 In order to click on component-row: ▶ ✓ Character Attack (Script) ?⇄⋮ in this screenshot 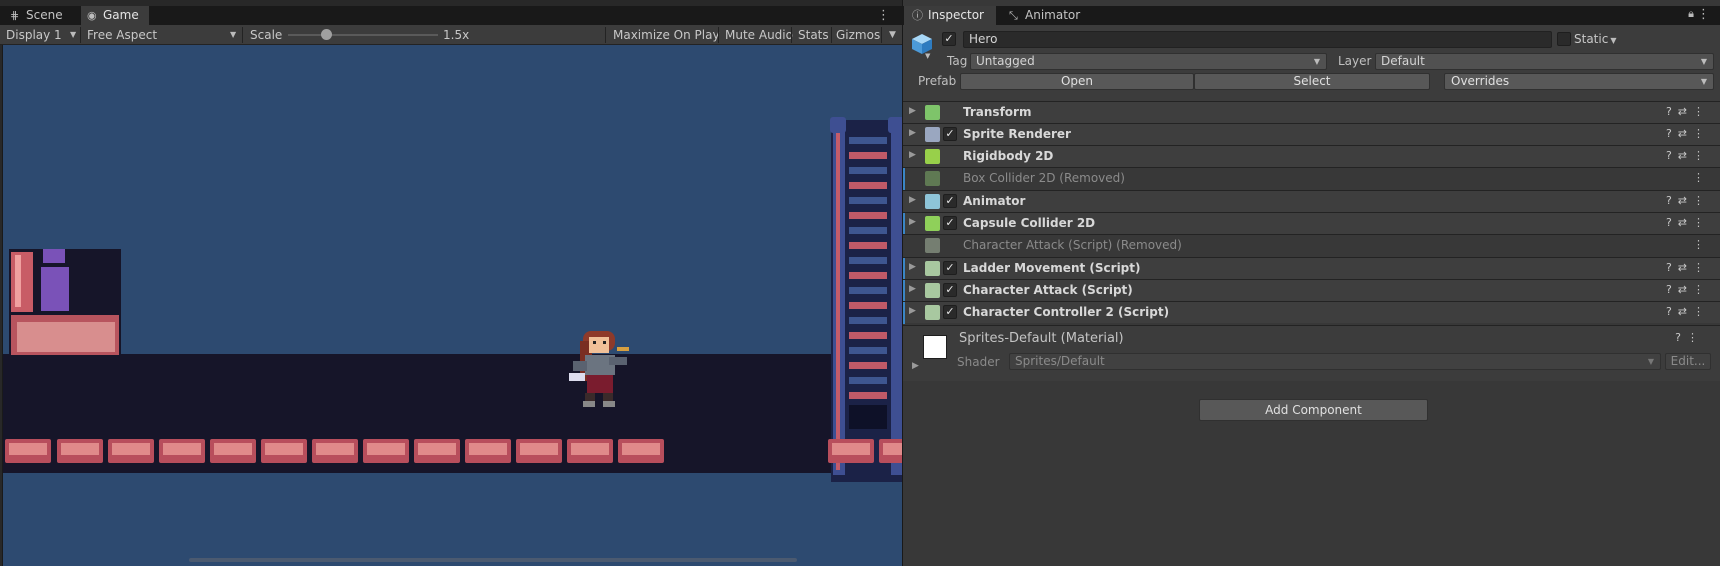, I will do `click(1311, 290)`.